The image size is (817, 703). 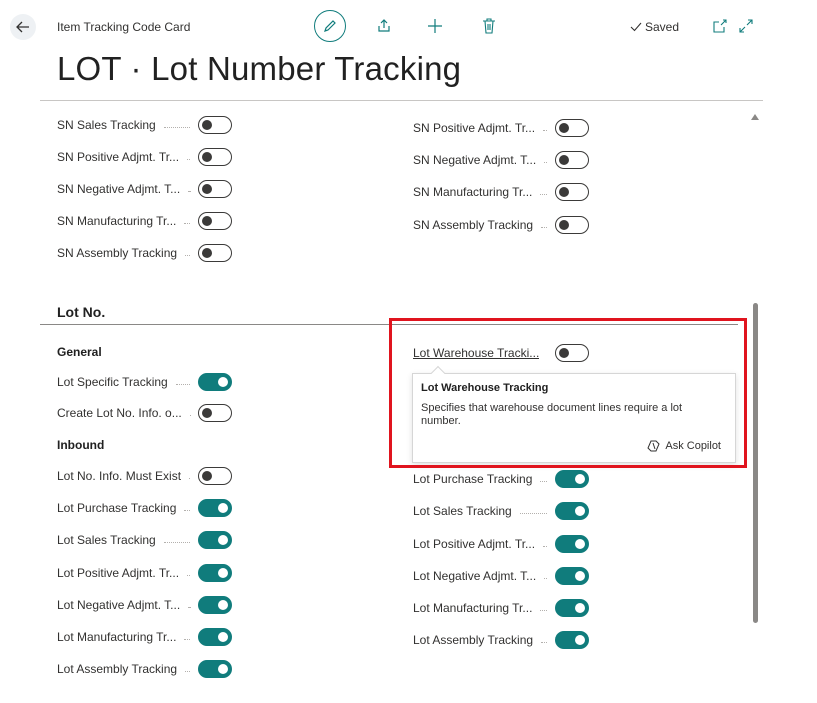 What do you see at coordinates (81, 445) in the screenshot?
I see `group-title-inbound: Inbound` at bounding box center [81, 445].